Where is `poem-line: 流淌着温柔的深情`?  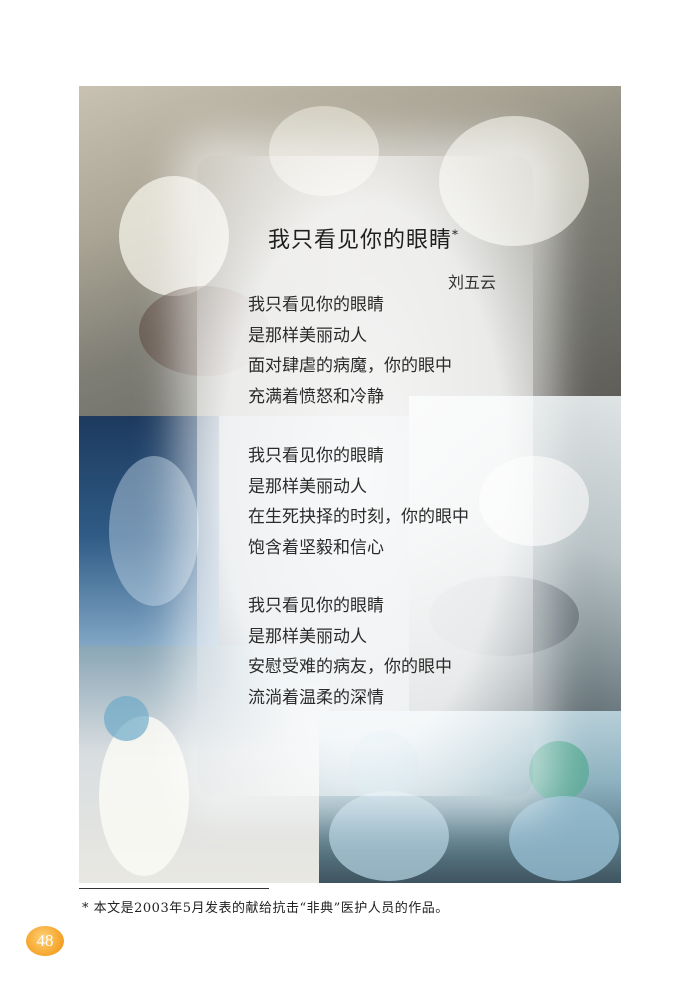
poem-line: 流淌着温柔的深情 is located at coordinates (316, 697).